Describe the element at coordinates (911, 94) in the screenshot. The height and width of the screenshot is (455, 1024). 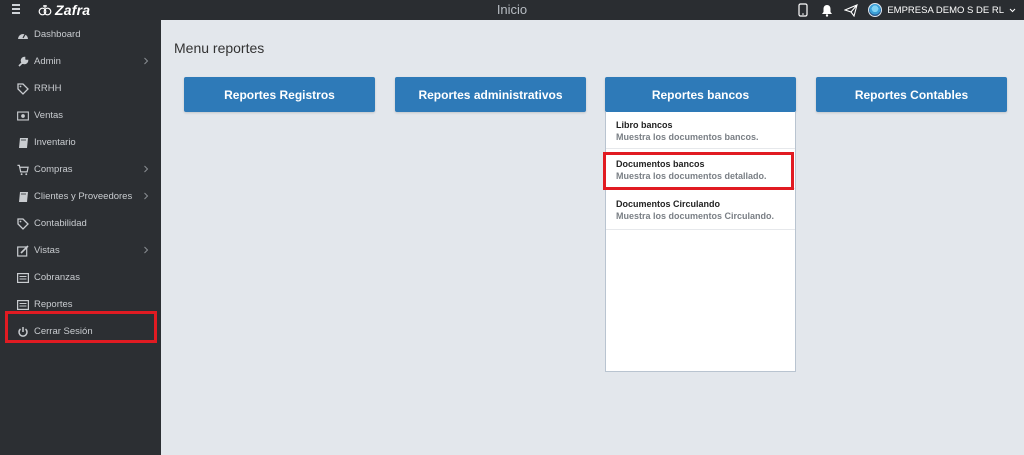
I see `reportes-contables-button: Reportes Contables` at that location.